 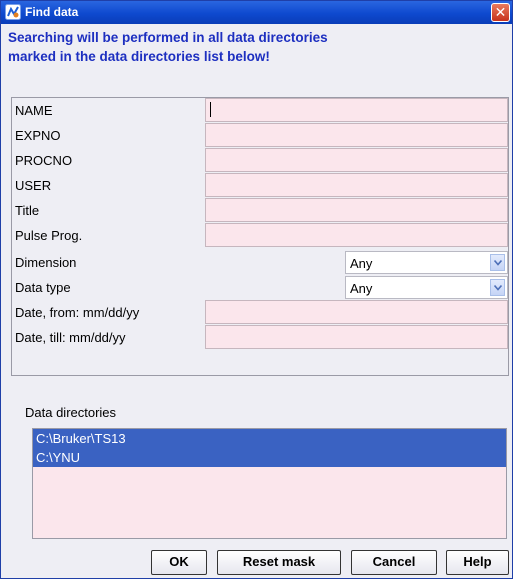 What do you see at coordinates (500, 12) in the screenshot?
I see `close-icon: ✕` at bounding box center [500, 12].